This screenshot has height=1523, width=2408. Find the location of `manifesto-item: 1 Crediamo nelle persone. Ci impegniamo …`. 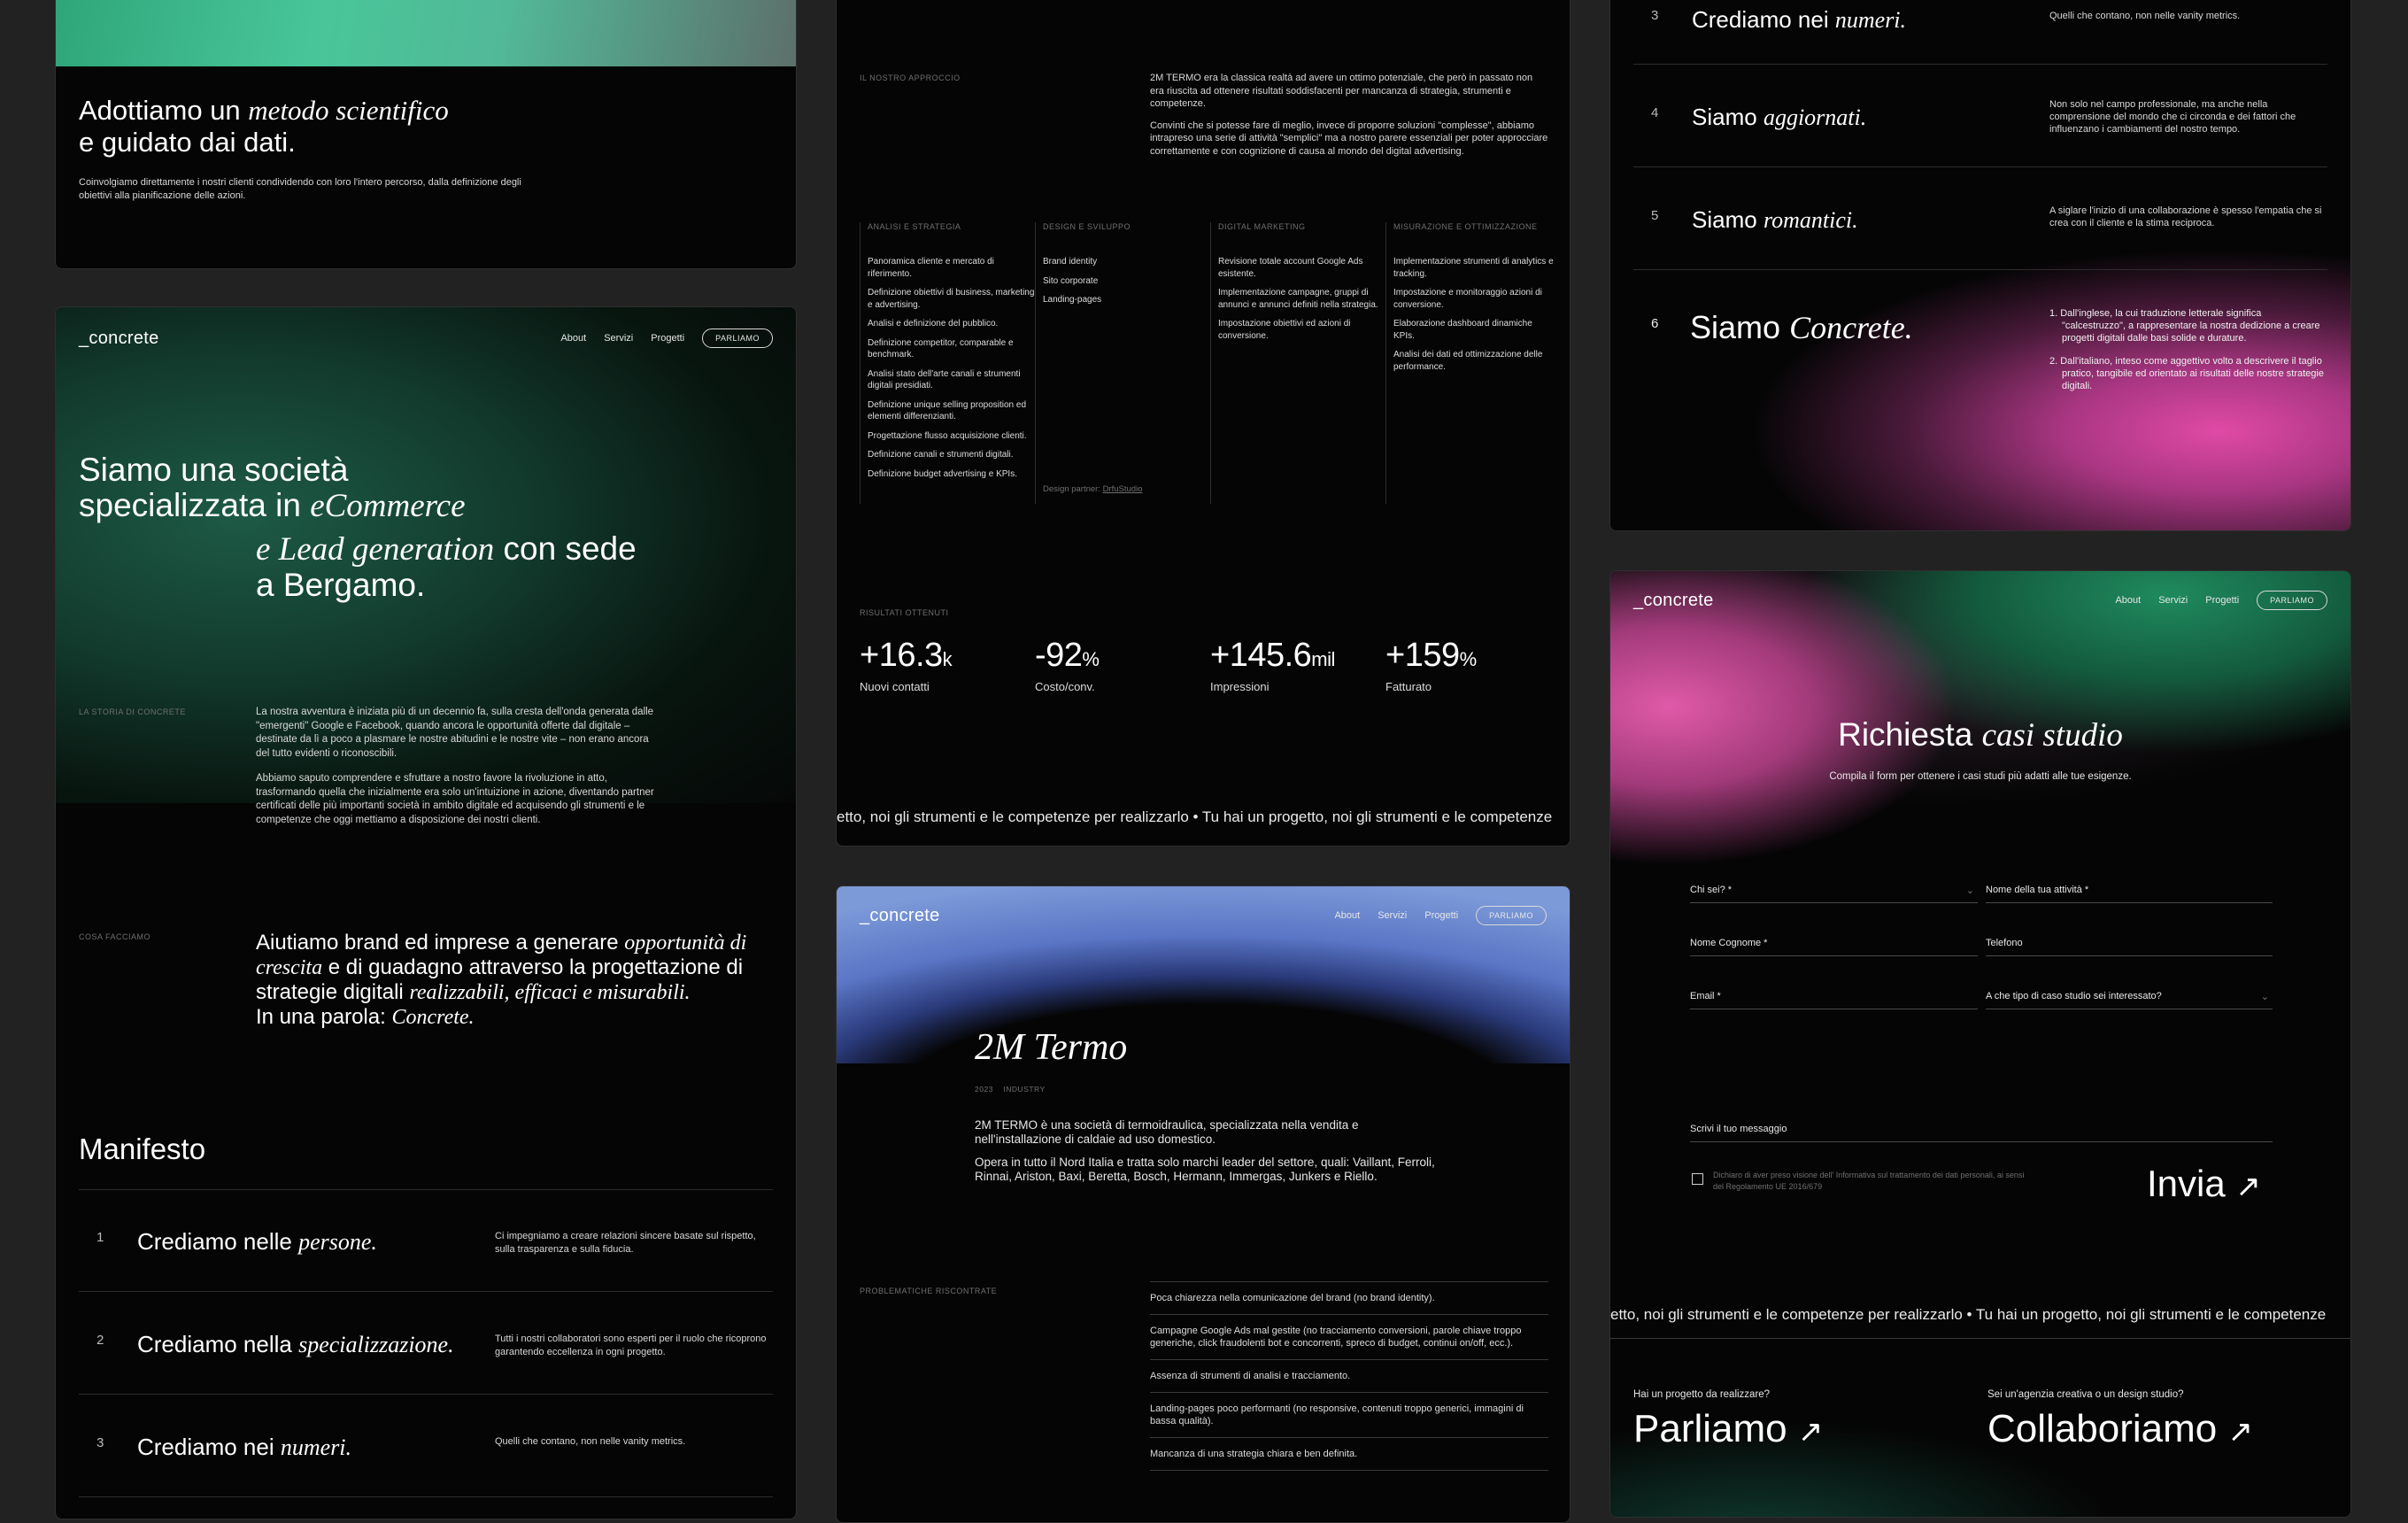

manifesto-item: 1 Crediamo nelle persone. Ci impegniamo … is located at coordinates (426, 1240).